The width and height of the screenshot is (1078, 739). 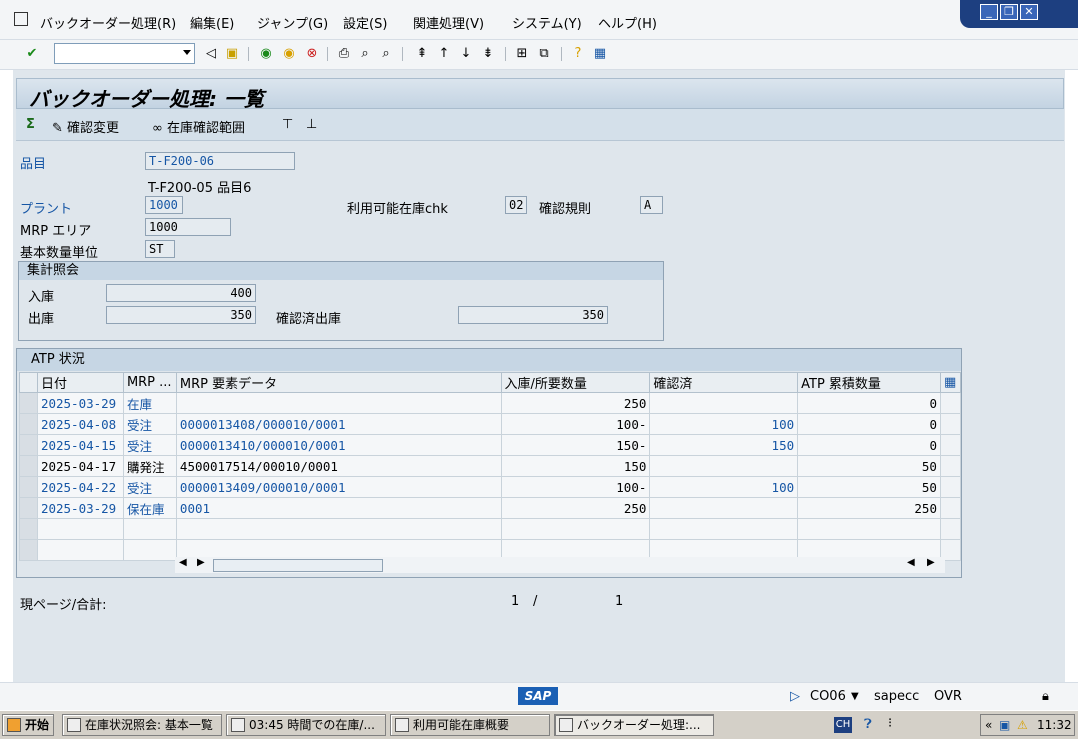 What do you see at coordinates (298, 565) in the screenshot?
I see `scrollbar-thumb` at bounding box center [298, 565].